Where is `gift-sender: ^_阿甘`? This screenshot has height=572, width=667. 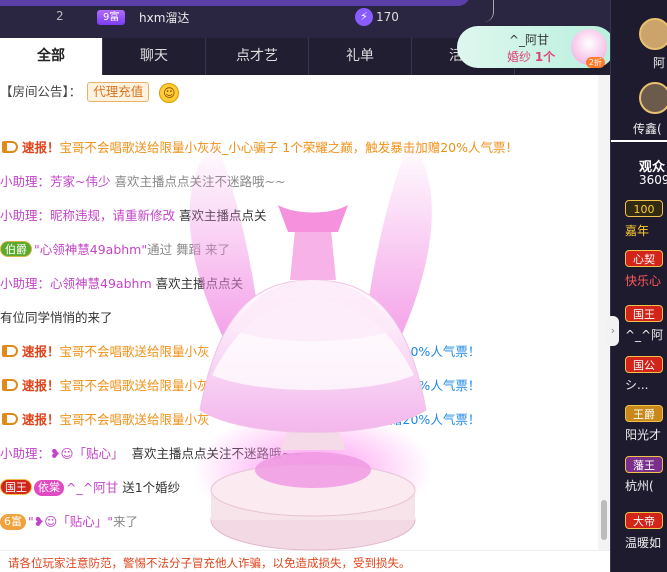 gift-sender: ^_阿甘 is located at coordinates (529, 40).